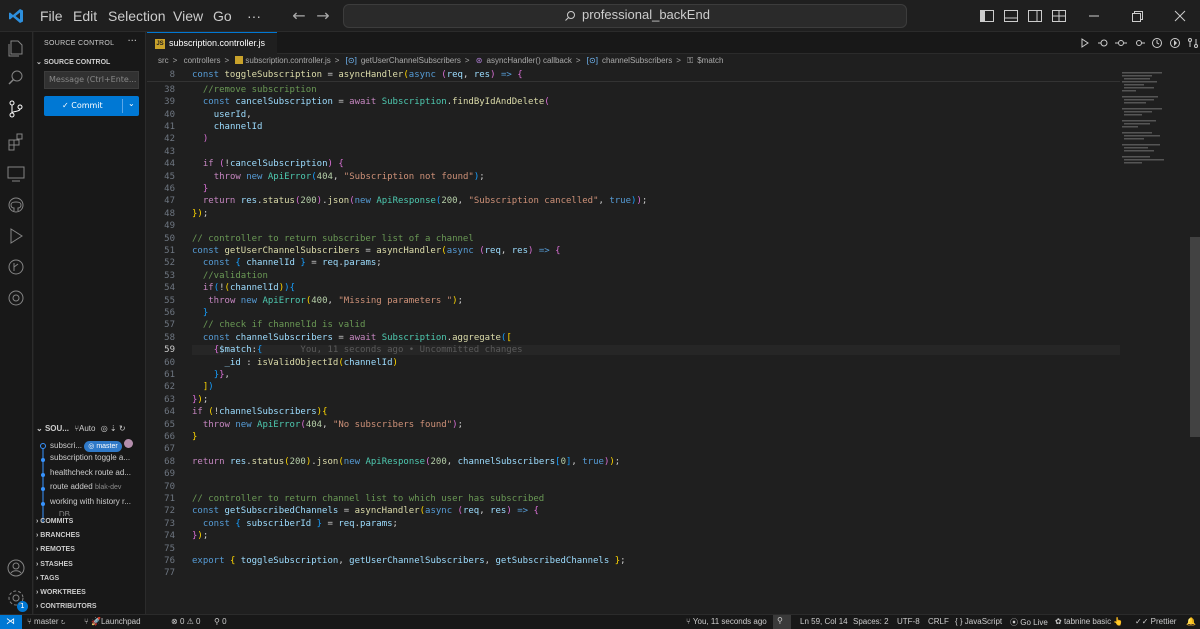 Image resolution: width=1200 pixels, height=629 pixels. I want to click on branches-section: › BRANCHES, so click(58, 535).